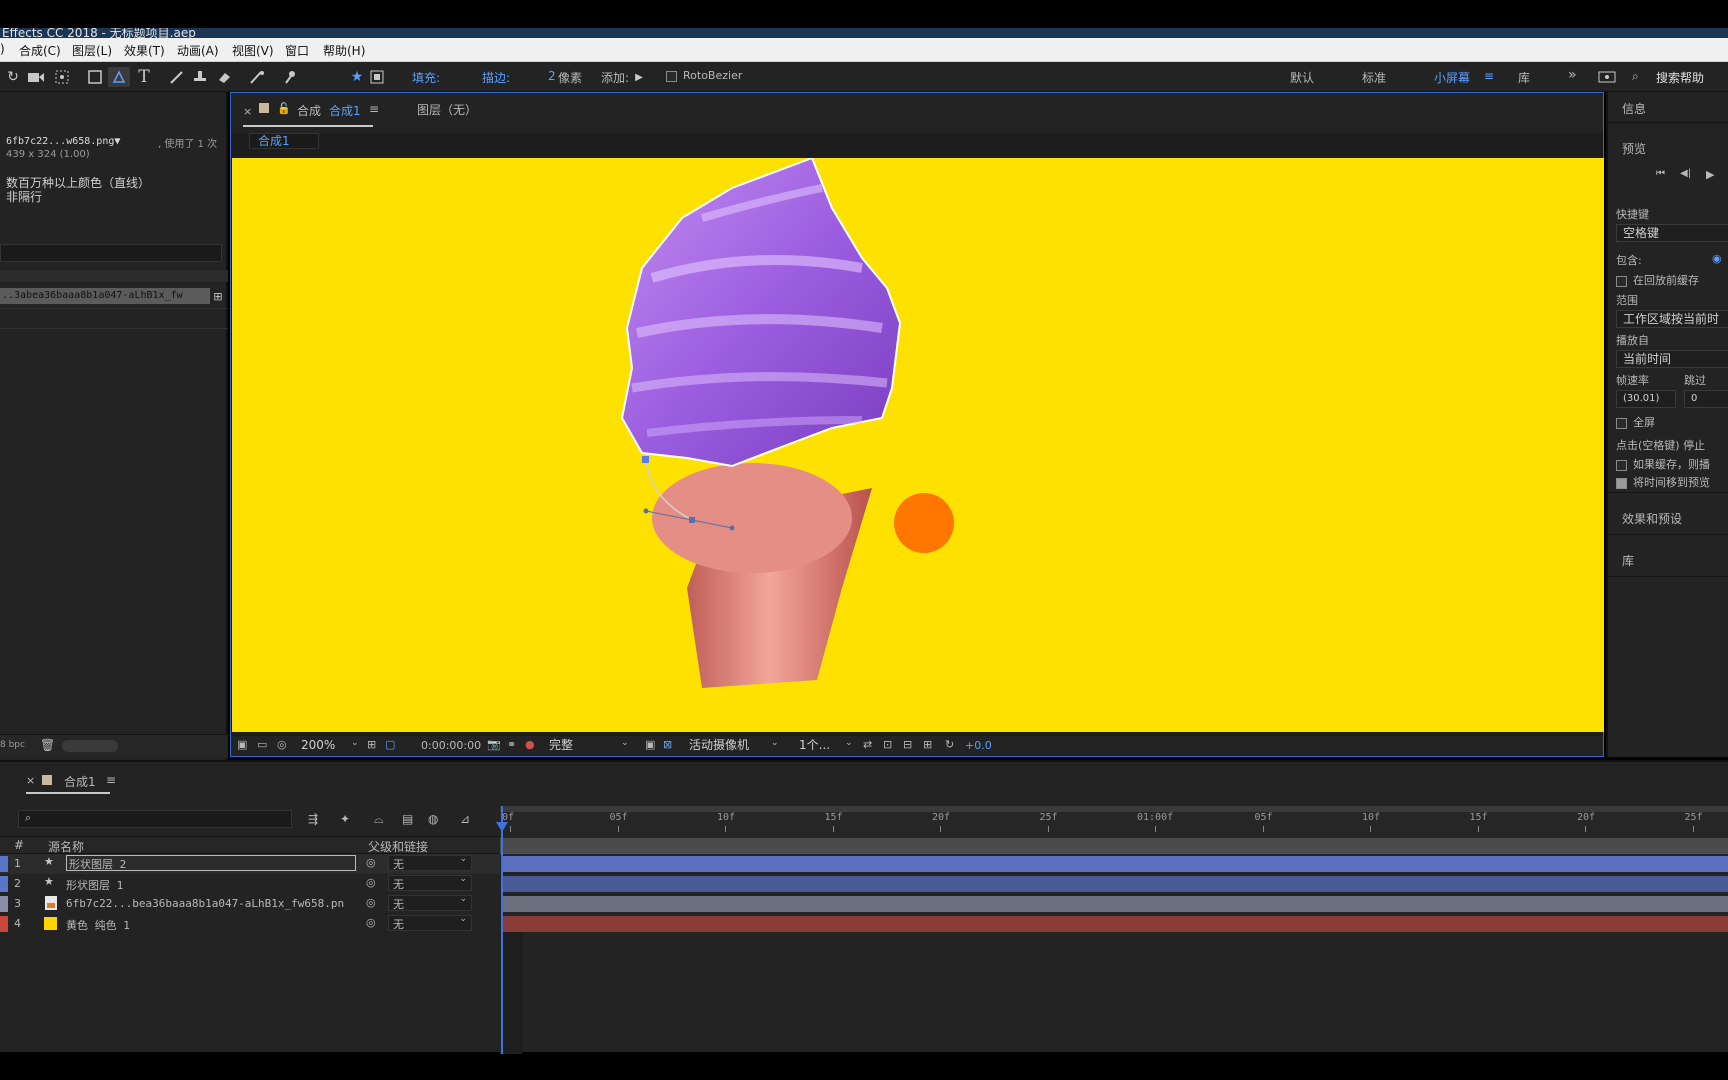 Image resolution: width=1728 pixels, height=1080 pixels. What do you see at coordinates (1706, 399) in the screenshot?
I see `skip-dropdown: 0` at bounding box center [1706, 399].